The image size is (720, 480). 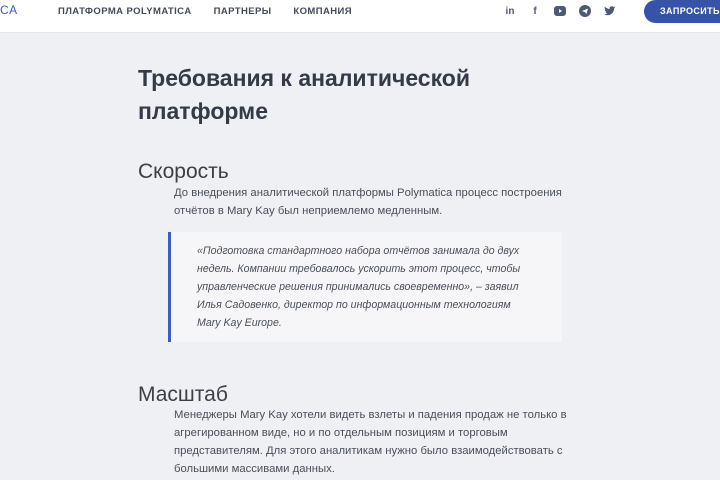 I want to click on youtube-icon, so click(x=560, y=11).